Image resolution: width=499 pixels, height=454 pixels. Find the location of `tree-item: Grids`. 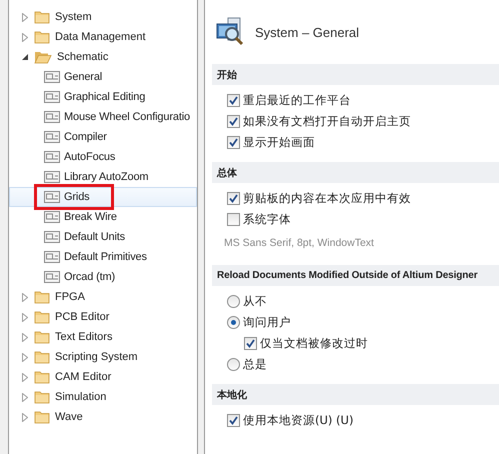

tree-item: Grids is located at coordinates (103, 197).